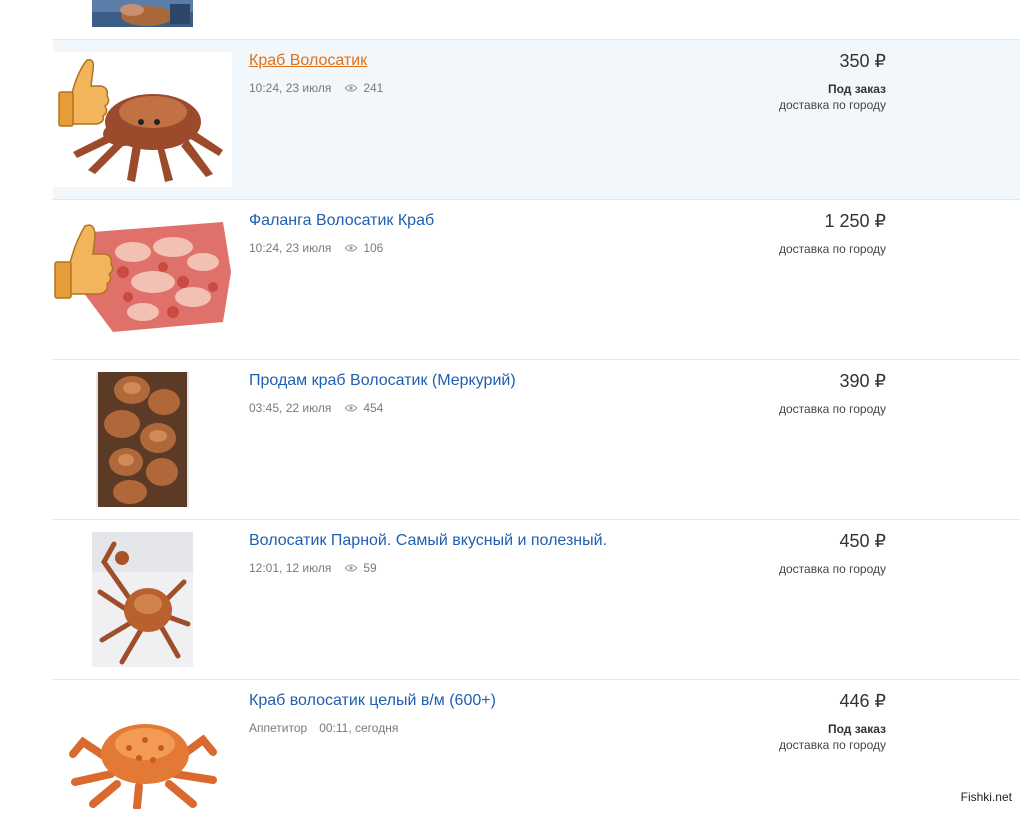  What do you see at coordinates (863, 381) in the screenshot?
I see `listing-price: 390 ₽` at bounding box center [863, 381].